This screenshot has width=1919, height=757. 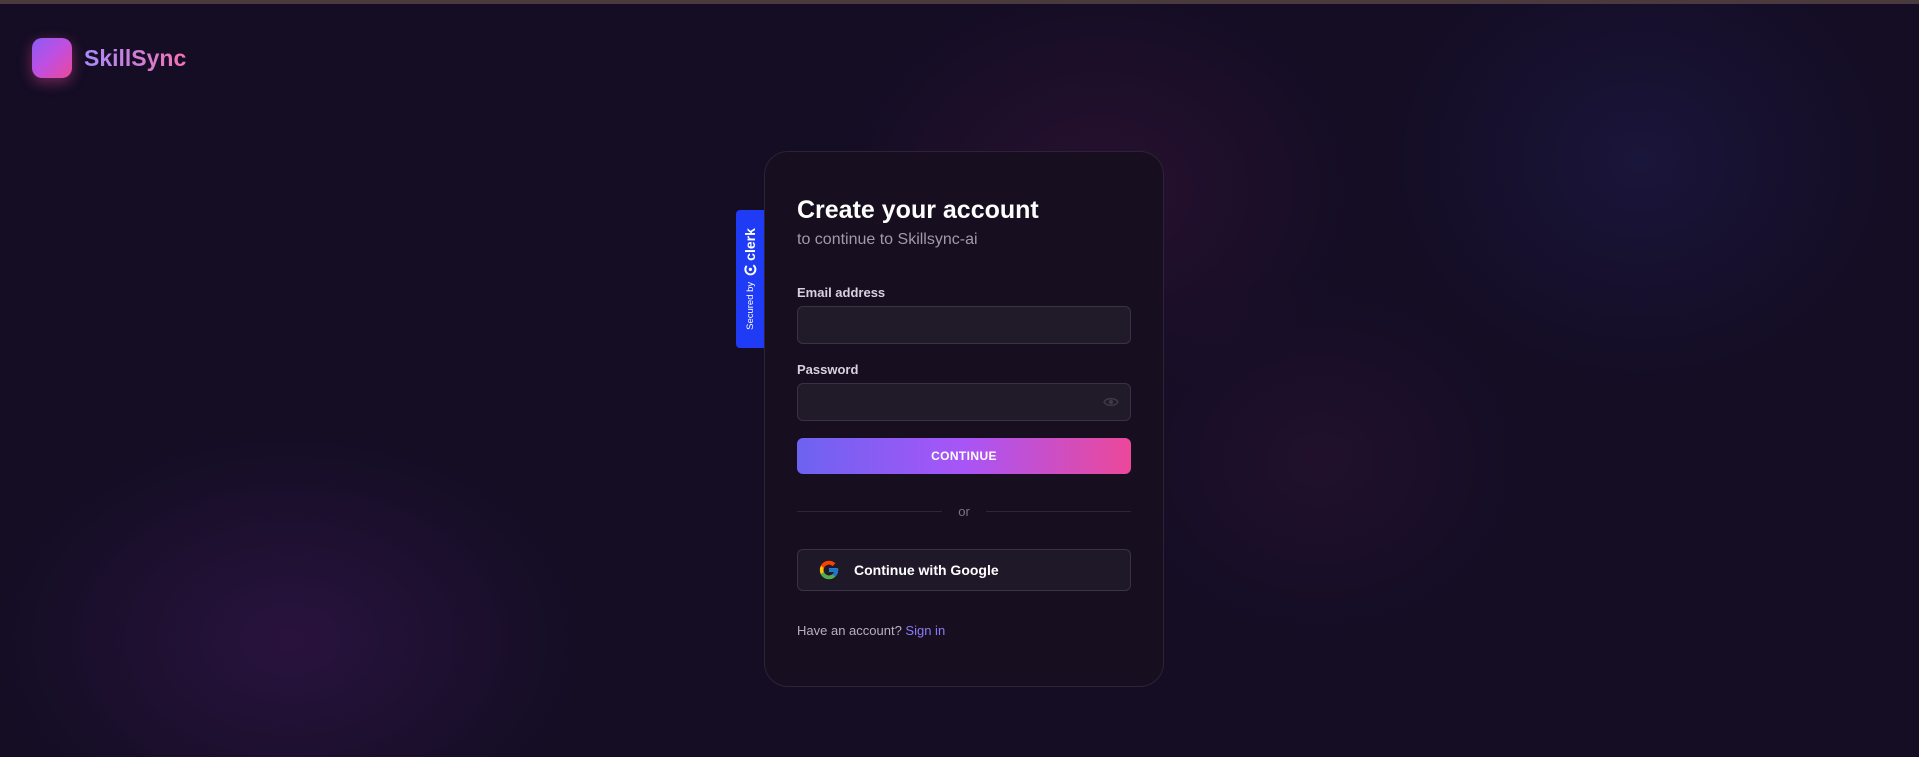 I want to click on brand-header: SkillSync, so click(x=109, y=58).